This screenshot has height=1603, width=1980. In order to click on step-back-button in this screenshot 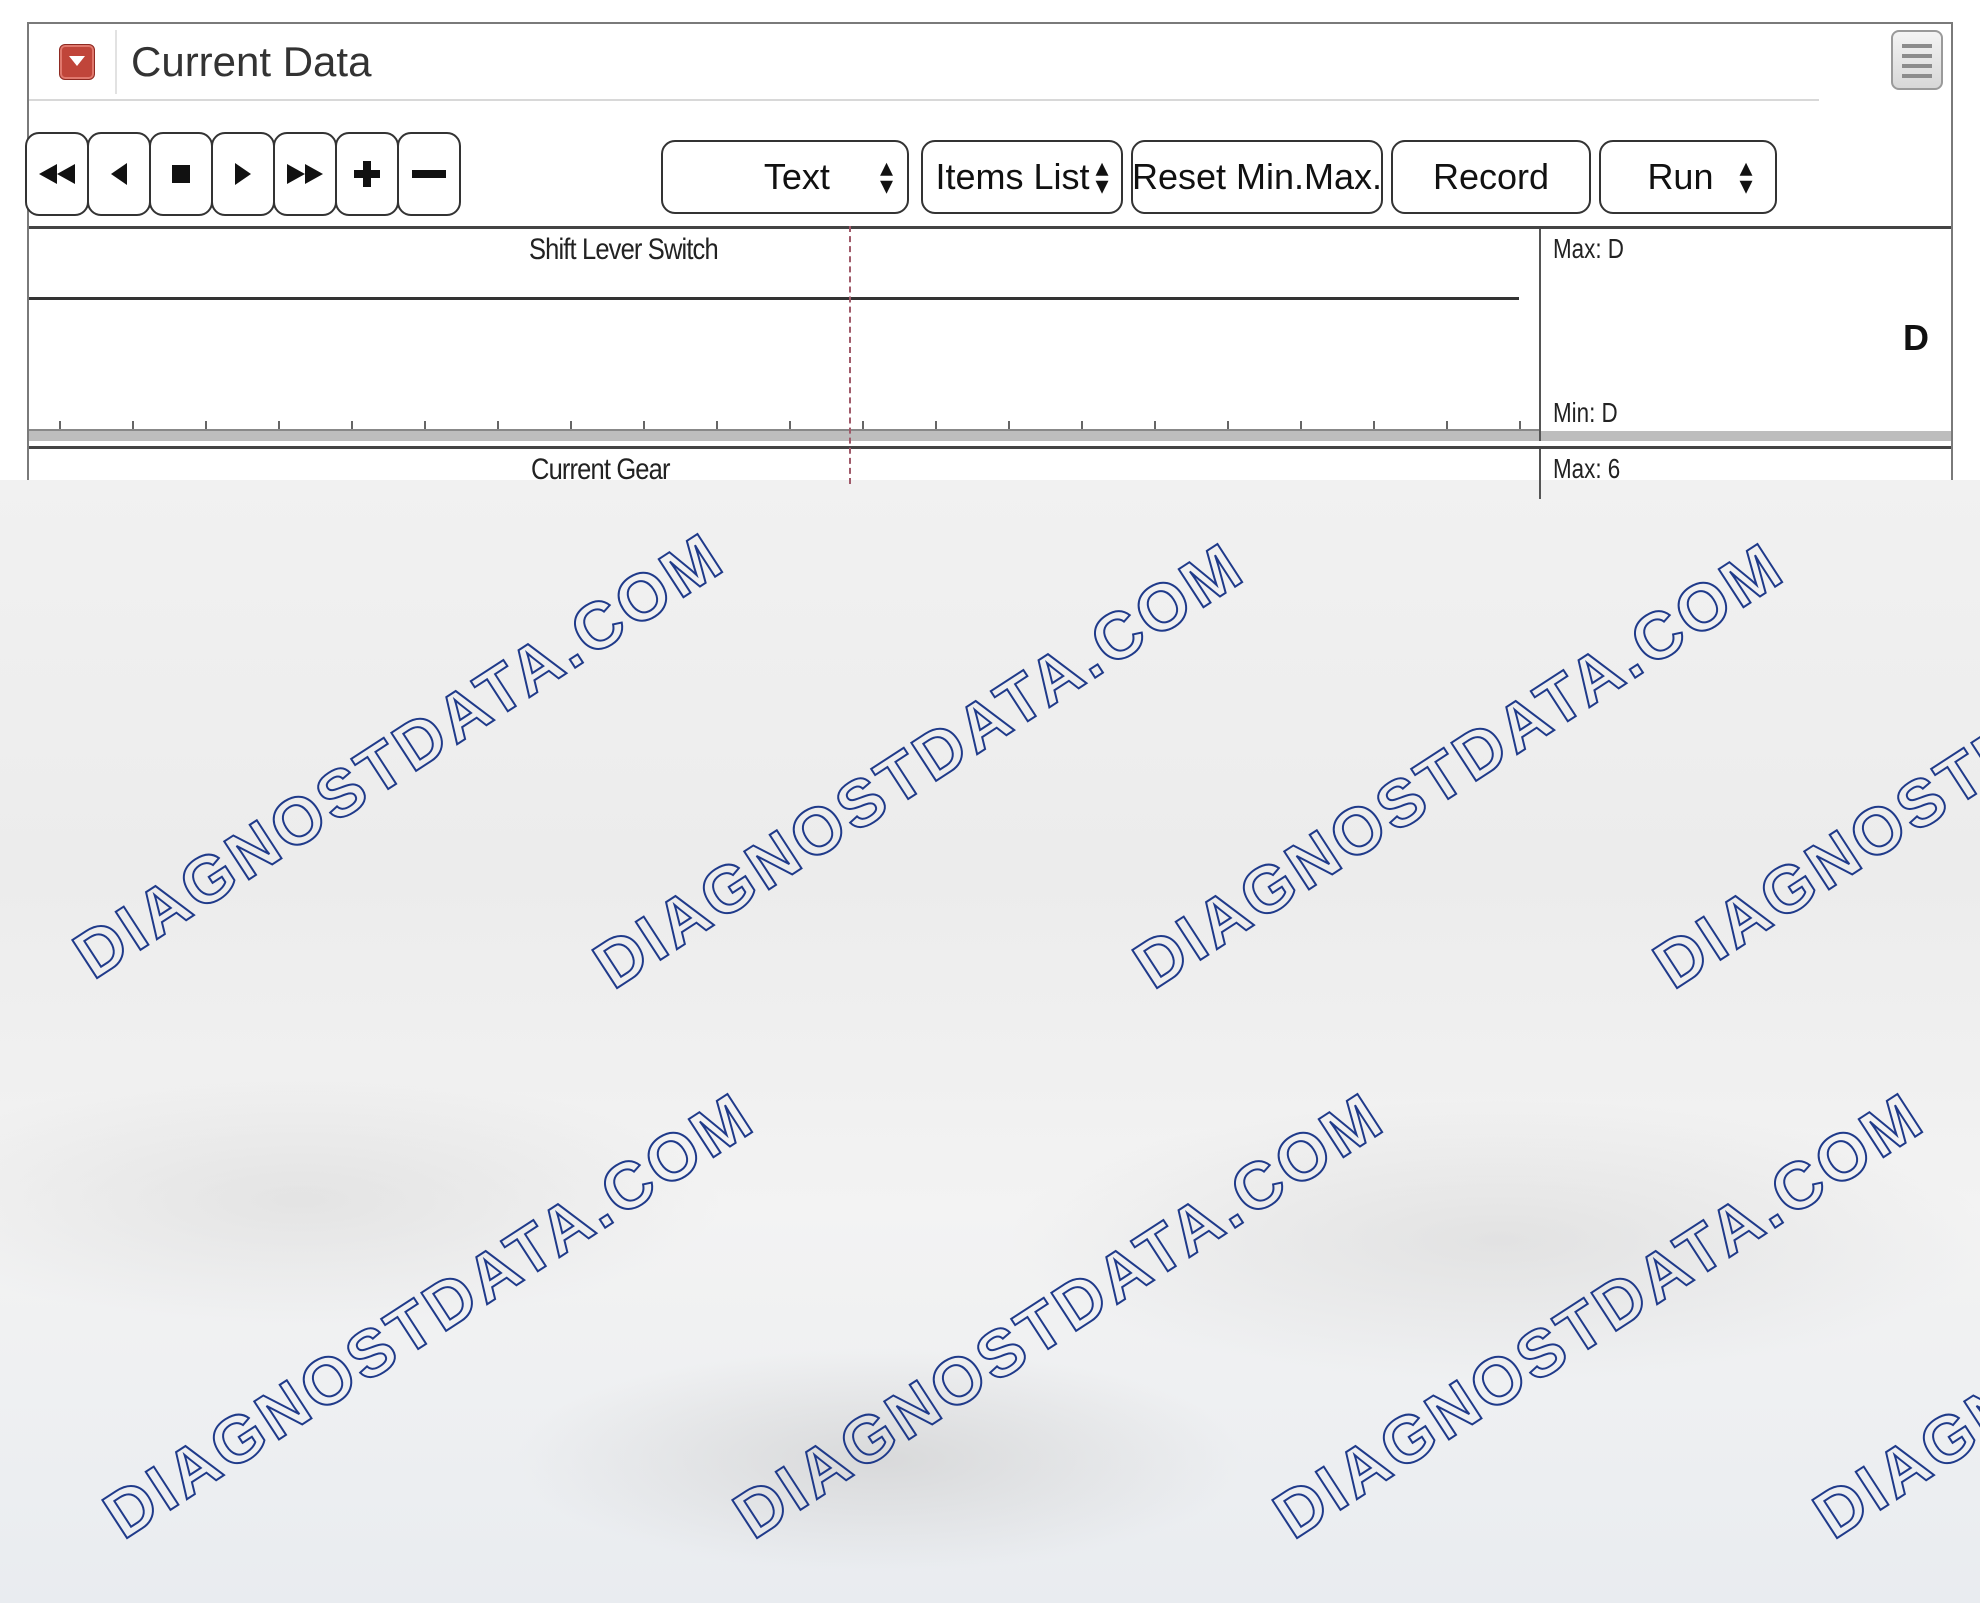, I will do `click(119, 174)`.